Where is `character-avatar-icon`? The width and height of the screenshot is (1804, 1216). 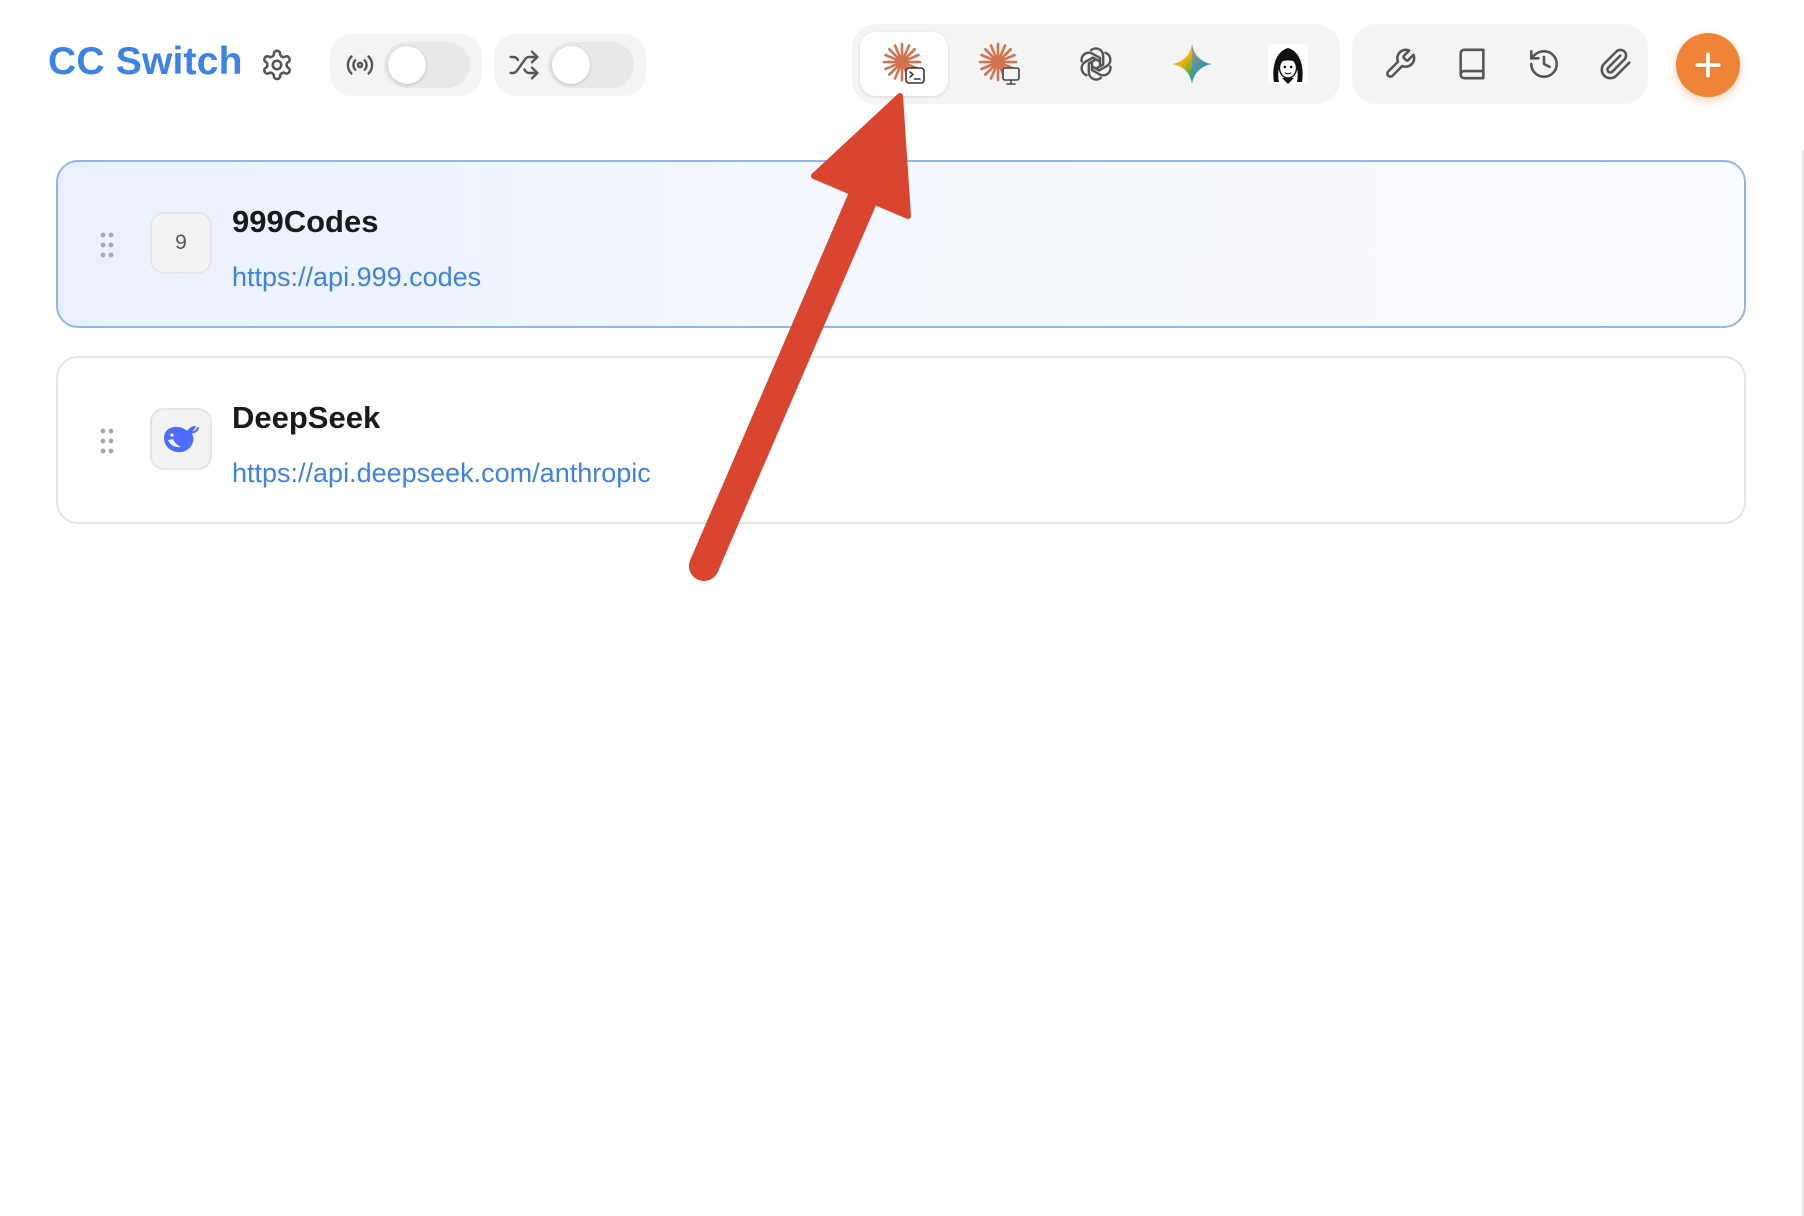
character-avatar-icon is located at coordinates (1288, 64).